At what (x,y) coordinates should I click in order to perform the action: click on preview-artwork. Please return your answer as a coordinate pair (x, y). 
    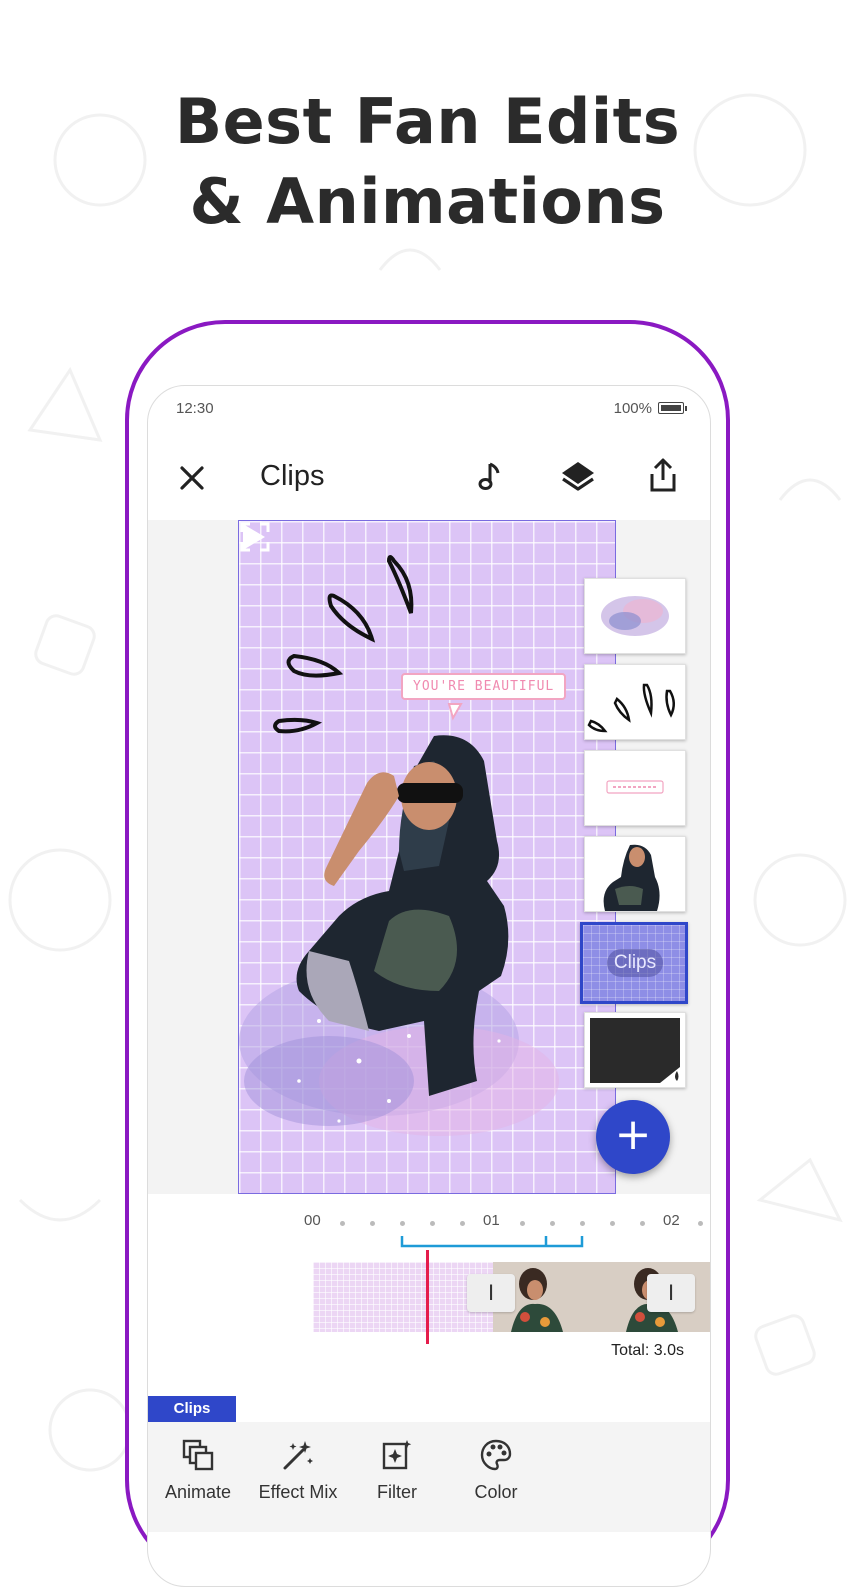
    Looking at the image, I should click on (399, 845).